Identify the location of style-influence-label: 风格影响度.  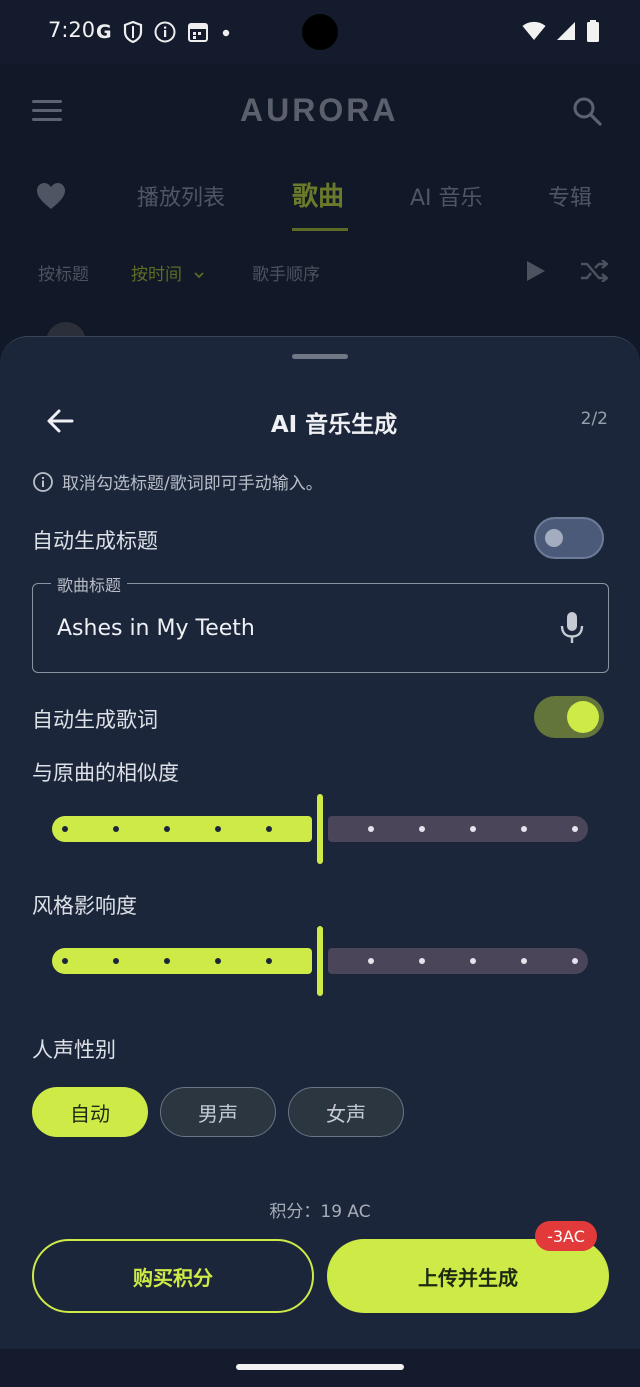
(84, 906).